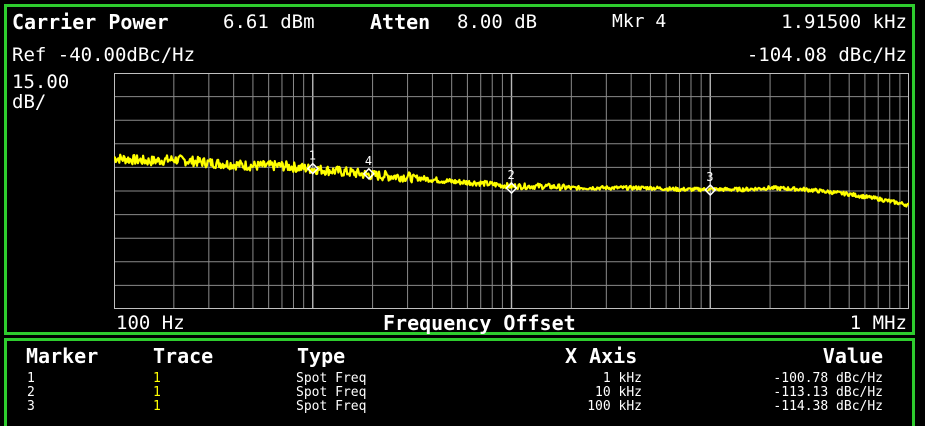  I want to click on col-header-marker: Marker, so click(62, 356).